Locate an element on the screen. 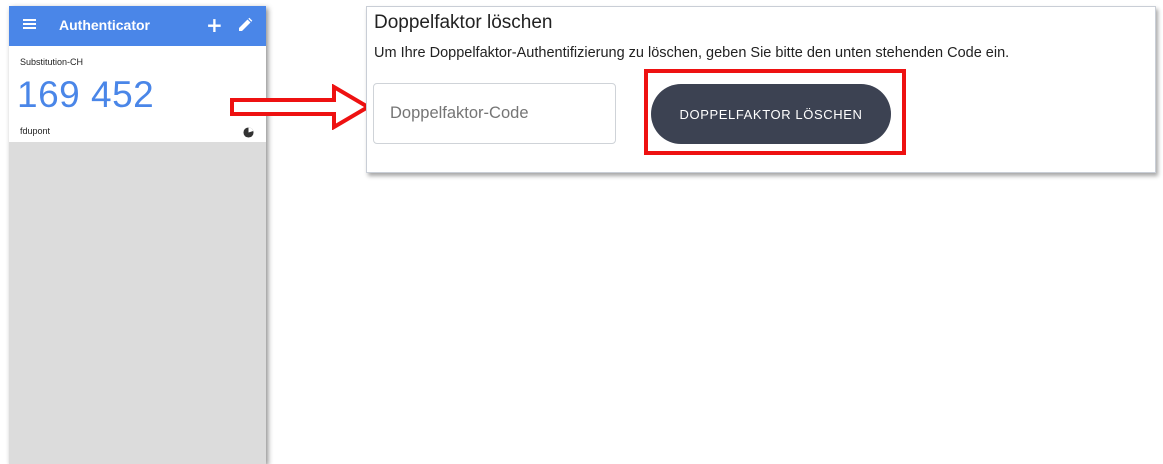 This screenshot has width=1163, height=464. otp-entry: Substitution-CH 169 452 fdupont is located at coordinates (137, 94).